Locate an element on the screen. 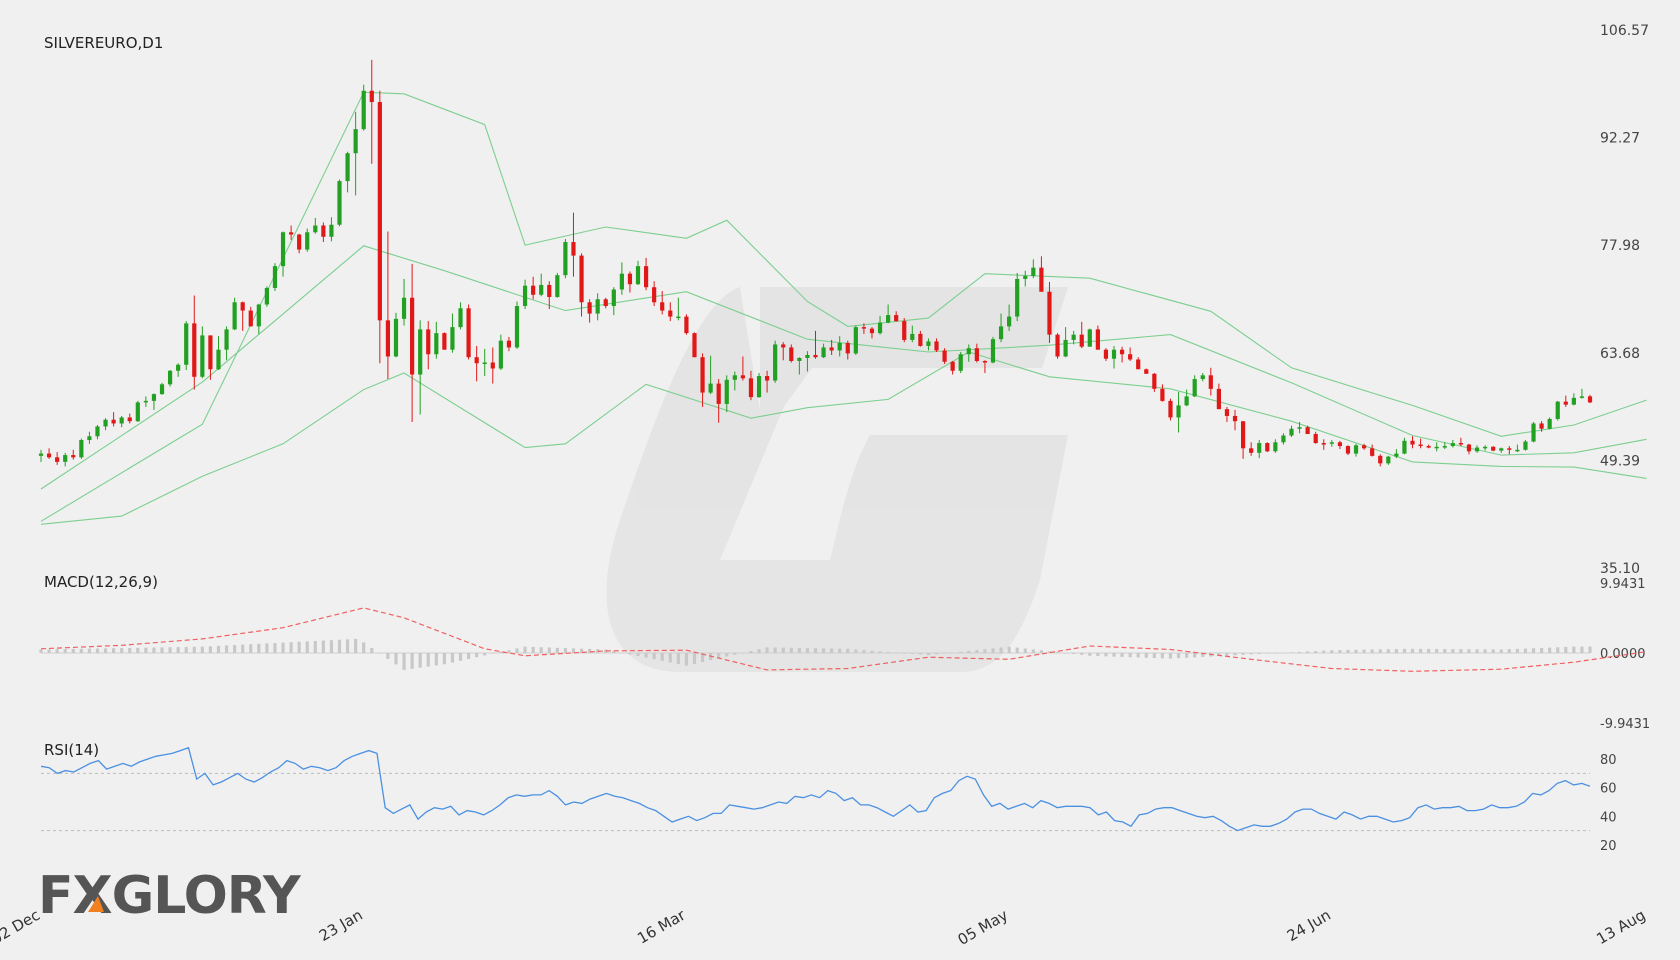 The width and height of the screenshot is (1680, 960). date-tick-label: 02 Dec is located at coordinates (21, 927).